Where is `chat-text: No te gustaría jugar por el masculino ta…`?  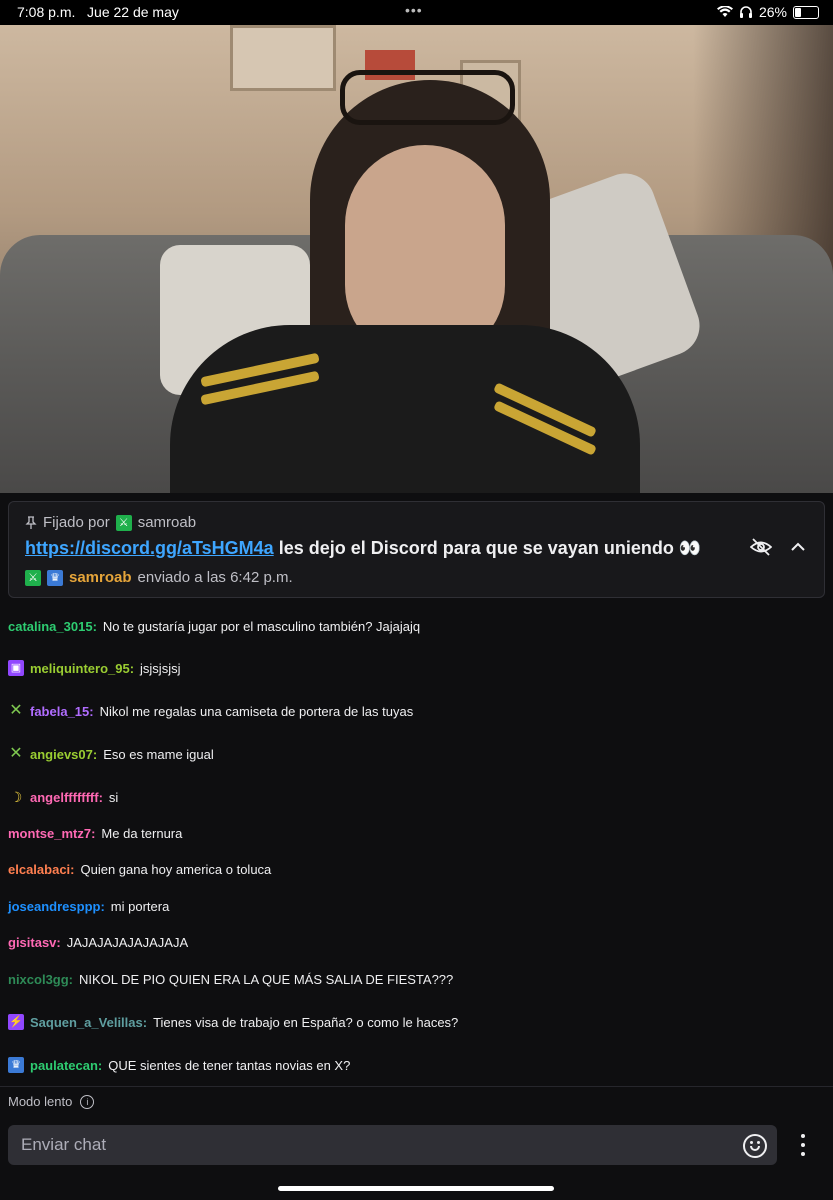
chat-text: No te gustaría jugar por el masculino ta… is located at coordinates (261, 626).